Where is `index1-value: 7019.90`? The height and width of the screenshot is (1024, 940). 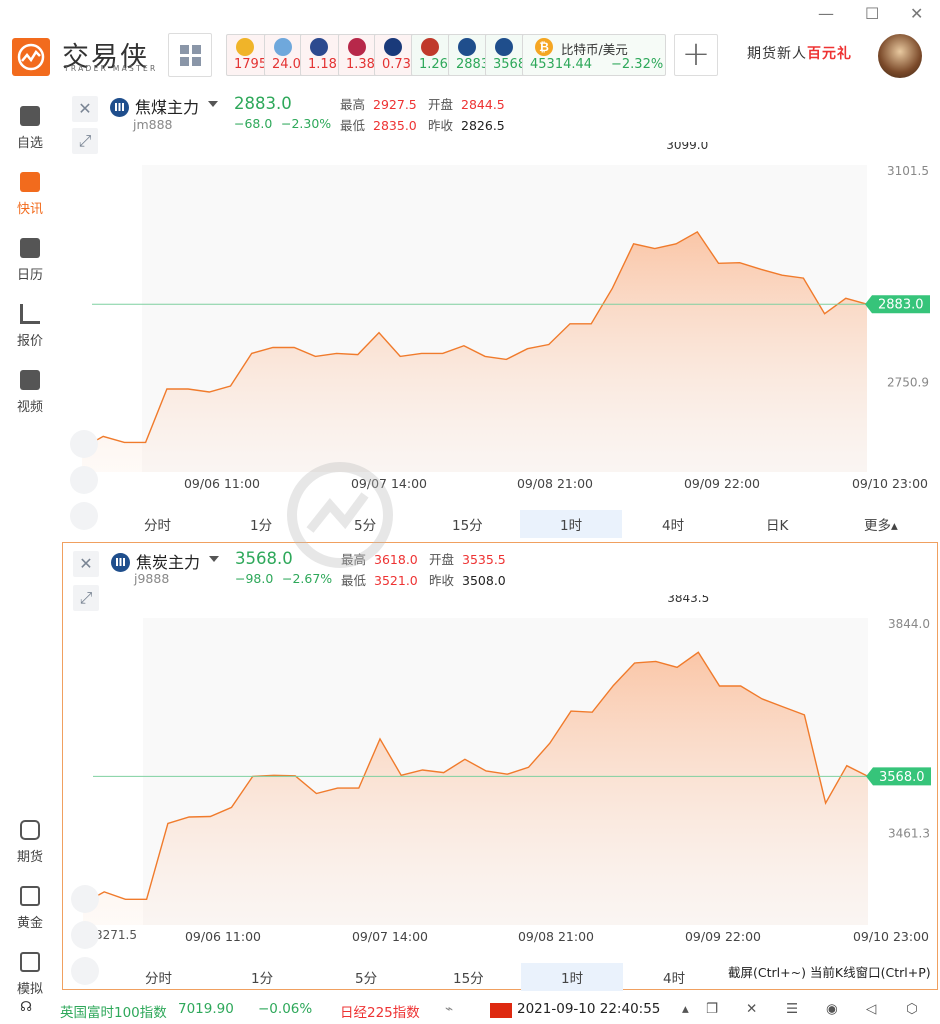
index1-value: 7019.90 is located at coordinates (206, 1009).